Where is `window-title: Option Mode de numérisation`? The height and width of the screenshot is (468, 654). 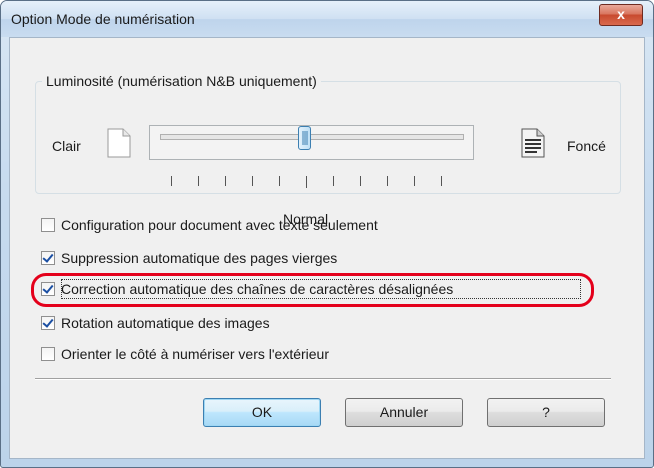
window-title: Option Mode de numérisation is located at coordinates (103, 19).